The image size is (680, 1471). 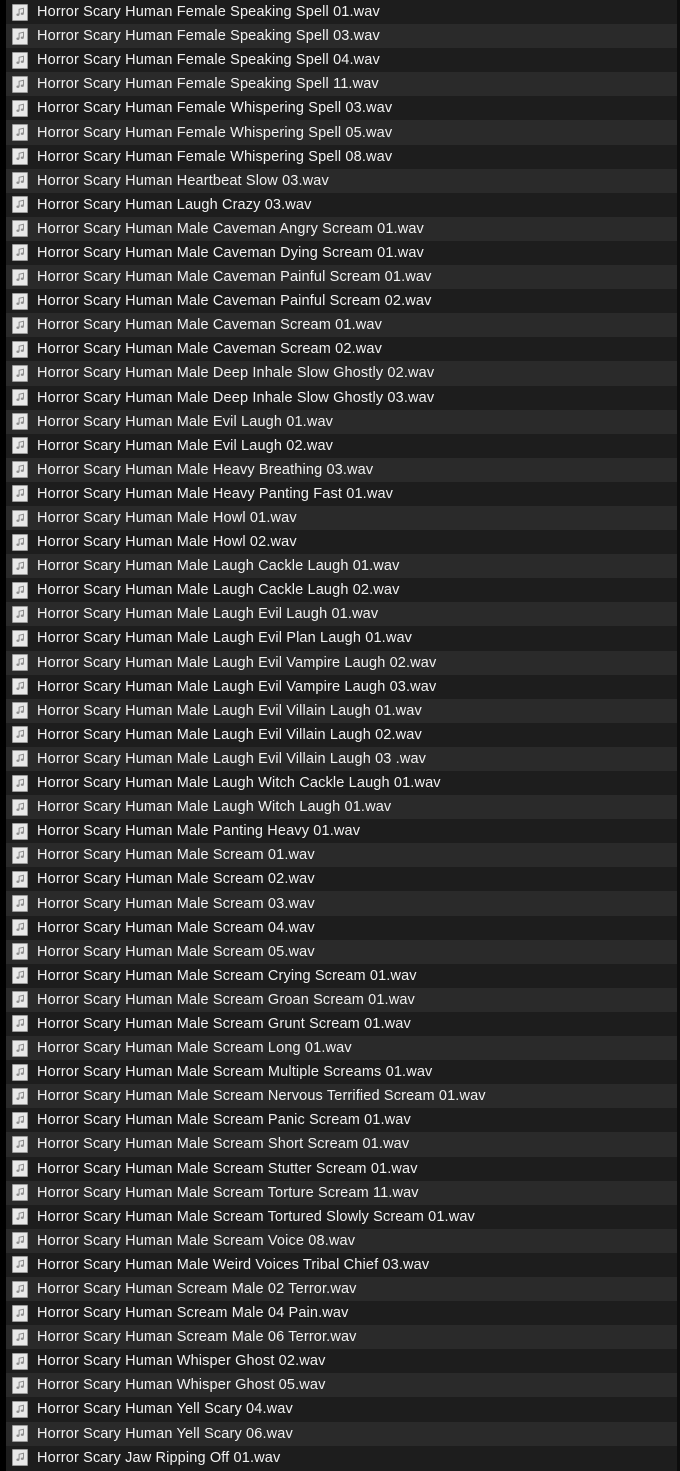 What do you see at coordinates (341, 1361) in the screenshot?
I see `file-list-row: Horror Scary Human Whisper Ghost 02.wav` at bounding box center [341, 1361].